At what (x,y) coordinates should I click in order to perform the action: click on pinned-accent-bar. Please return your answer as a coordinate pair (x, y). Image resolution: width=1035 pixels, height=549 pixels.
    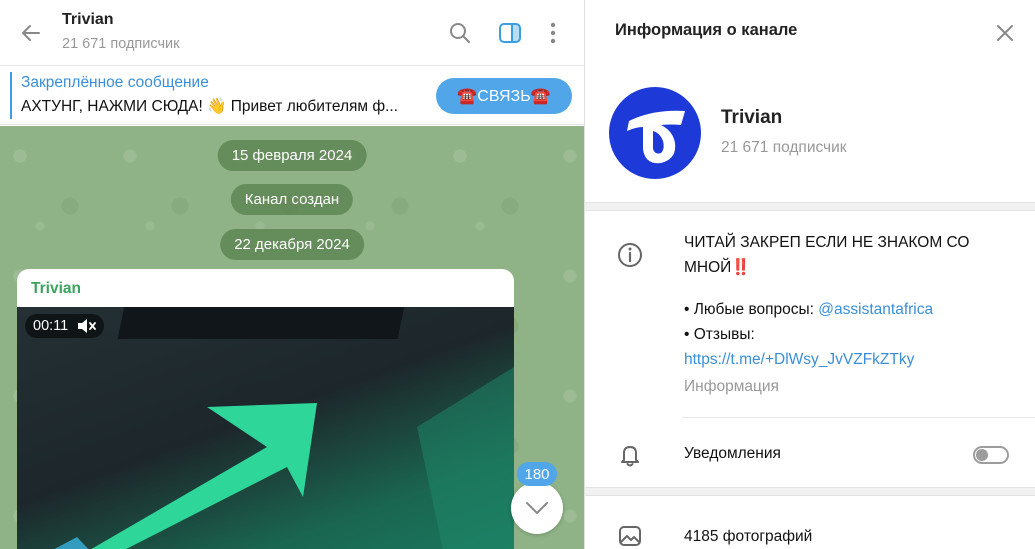
    Looking at the image, I should click on (11, 95).